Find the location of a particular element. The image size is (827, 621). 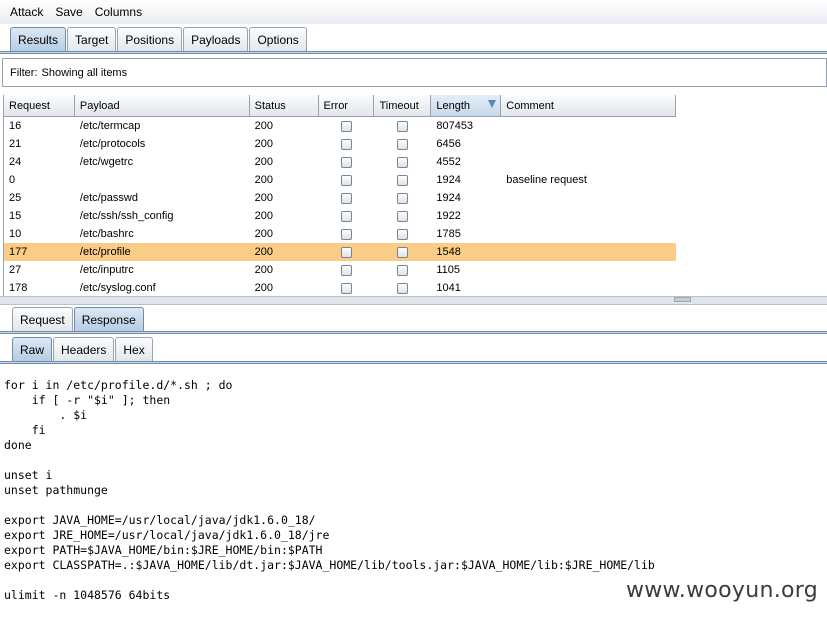

table-row: 177/etc/profile 200 1548 is located at coordinates (340, 252).